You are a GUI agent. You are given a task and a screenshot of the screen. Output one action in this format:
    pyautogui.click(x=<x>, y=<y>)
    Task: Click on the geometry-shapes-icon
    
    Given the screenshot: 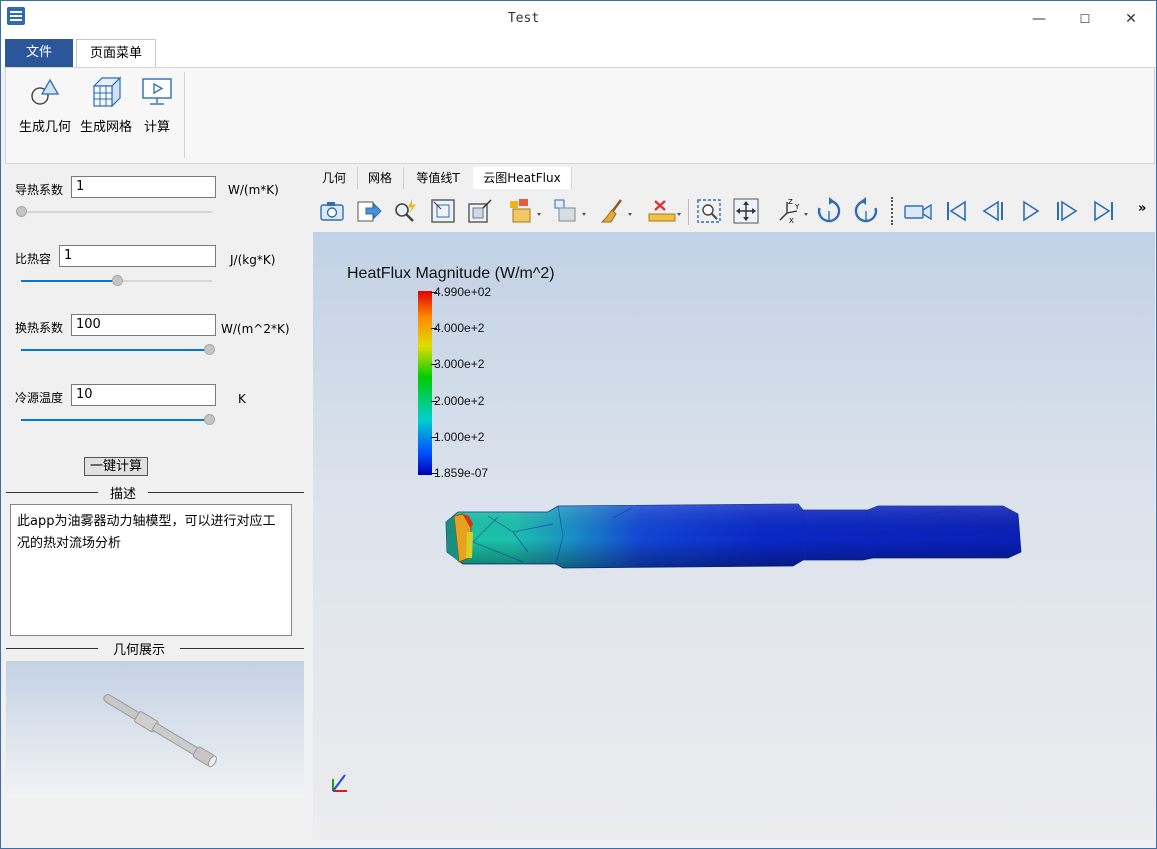 What is the action you would take?
    pyautogui.click(x=45, y=92)
    